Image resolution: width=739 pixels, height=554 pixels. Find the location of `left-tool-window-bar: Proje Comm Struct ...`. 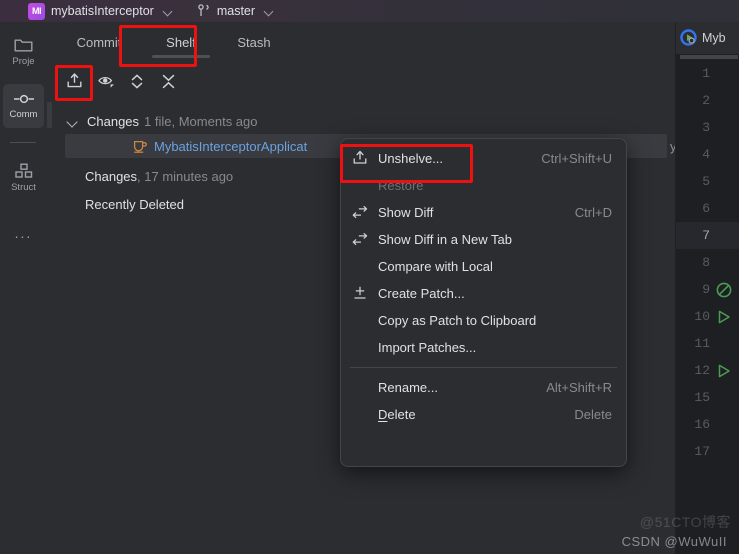

left-tool-window-bar: Proje Comm Struct ... is located at coordinates (24, 288).